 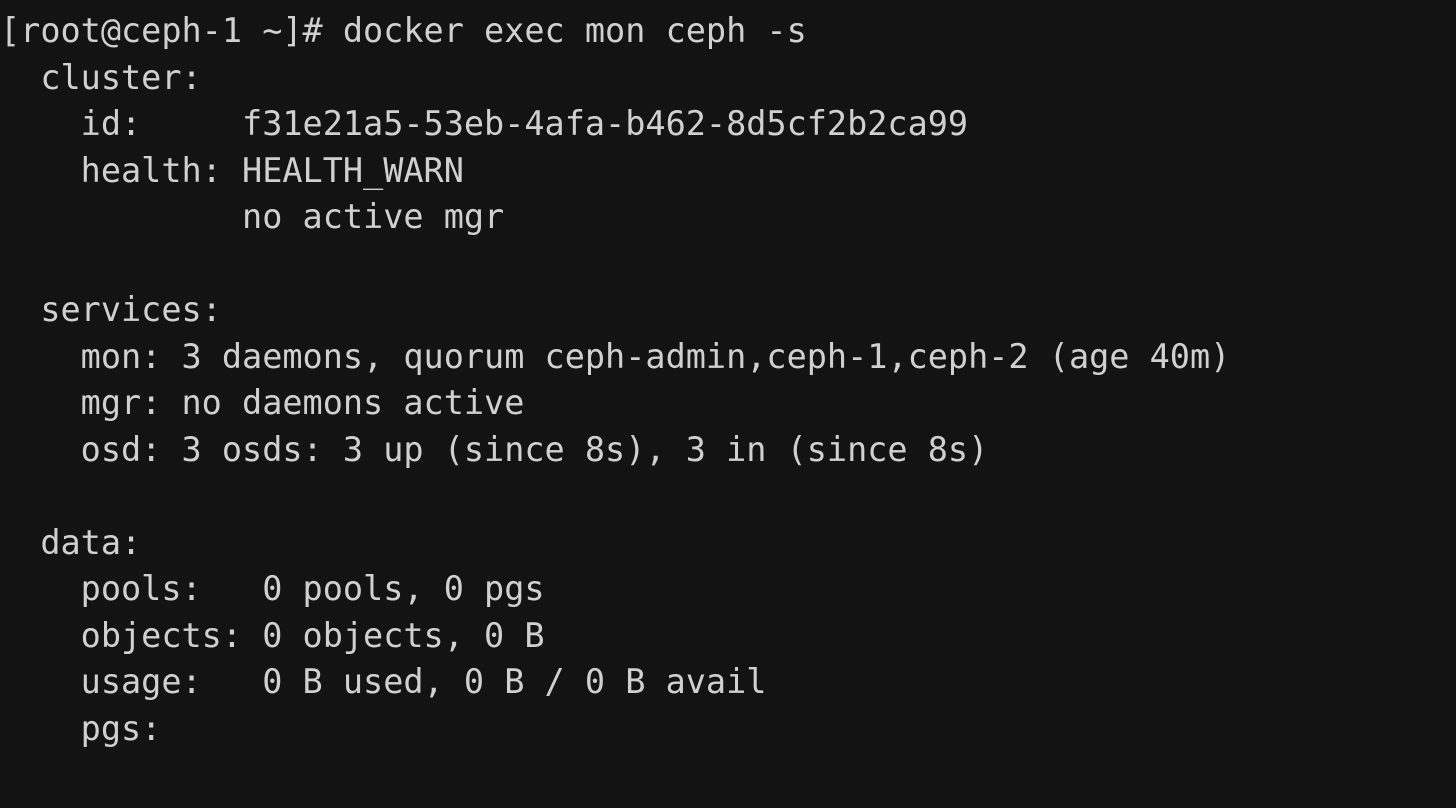 What do you see at coordinates (262, 402) in the screenshot?
I see `services-mgr-row: mgr: no daemons active` at bounding box center [262, 402].